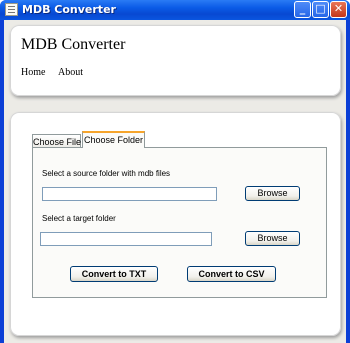 The width and height of the screenshot is (350, 343). I want to click on maximize-button: □, so click(320, 9).